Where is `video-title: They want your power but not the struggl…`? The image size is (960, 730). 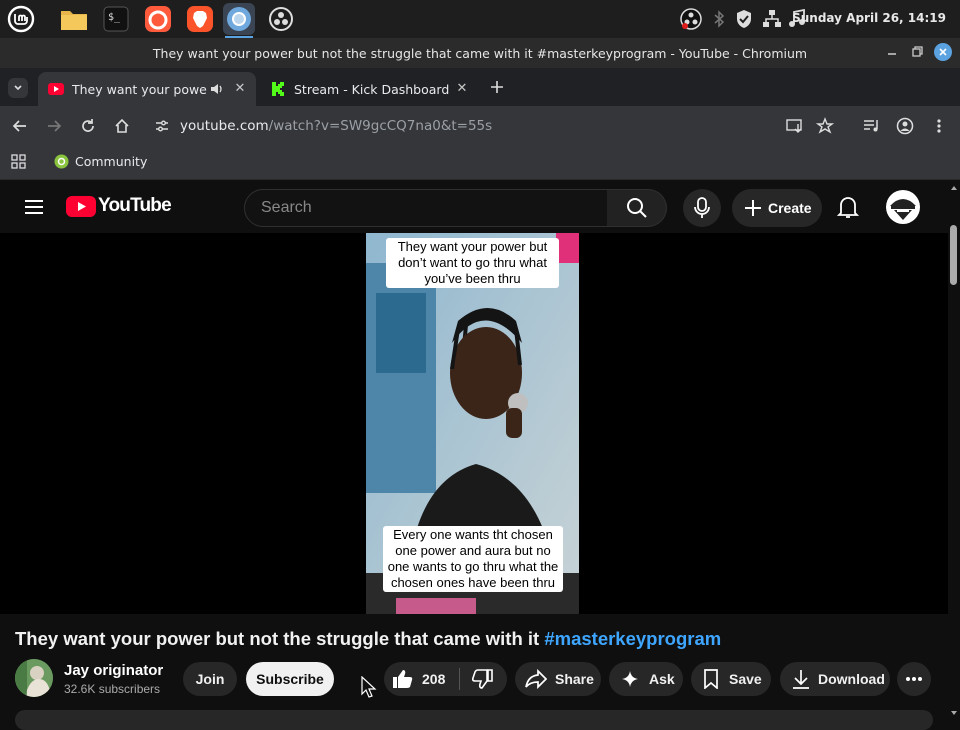 video-title: They want your power but not the struggl… is located at coordinates (368, 639).